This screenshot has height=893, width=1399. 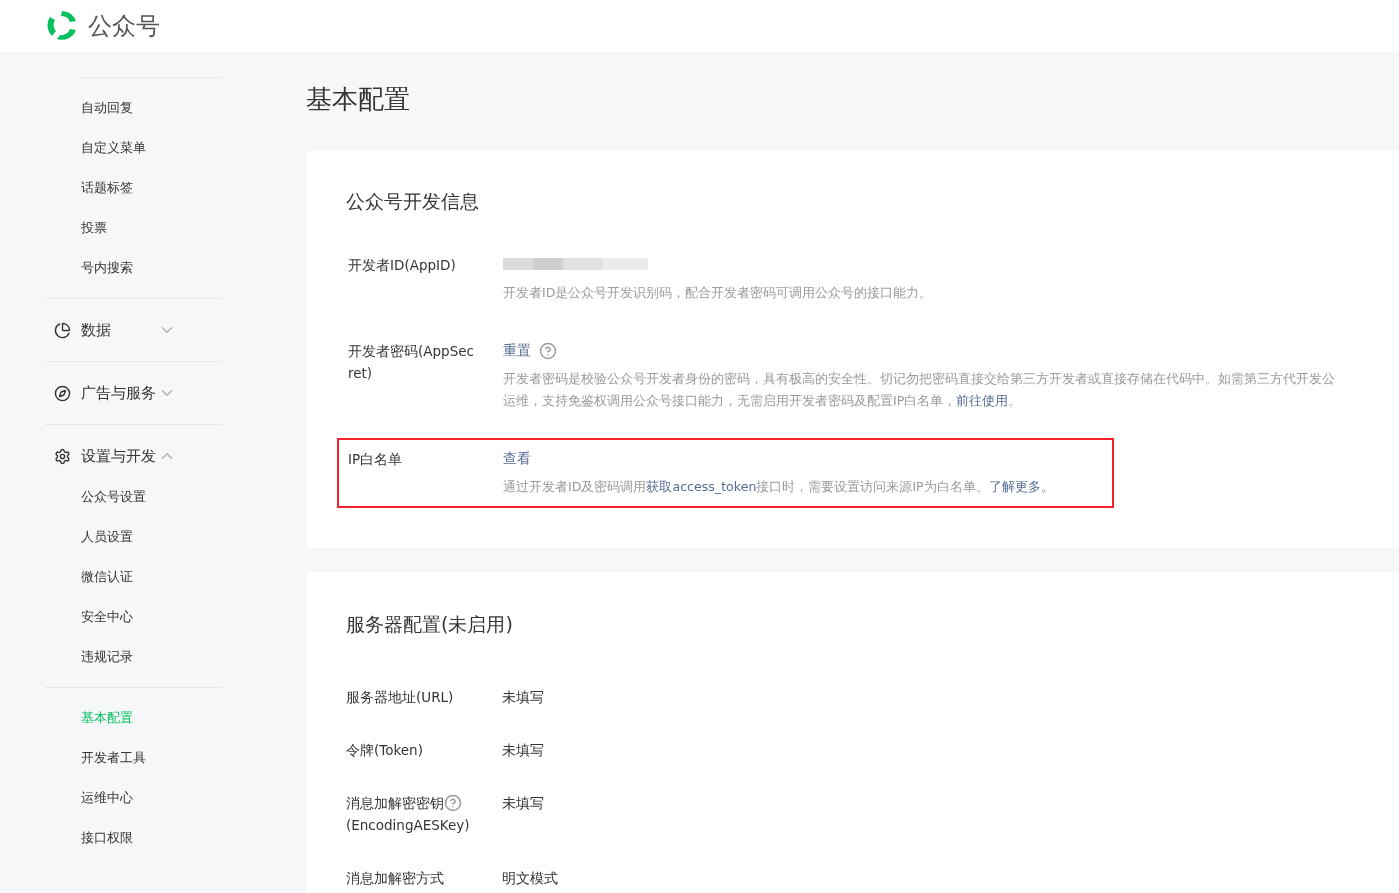 What do you see at coordinates (395, 878) in the screenshot?
I see `field-label: 消息加解密方式` at bounding box center [395, 878].